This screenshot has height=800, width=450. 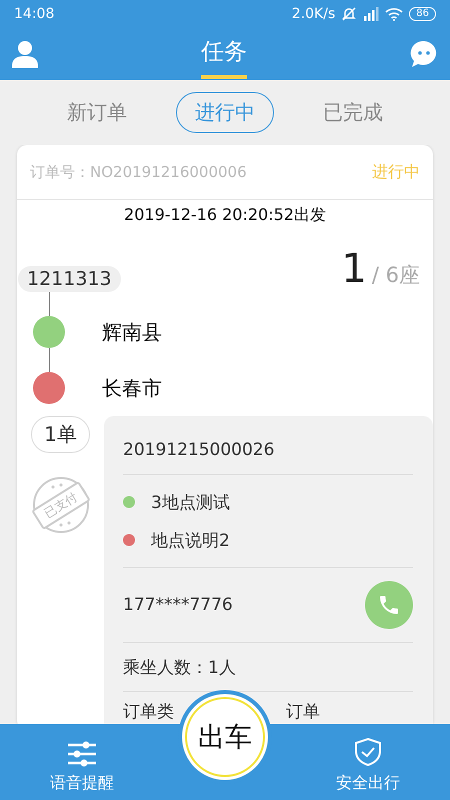 I want to click on order-tab: 进行中, so click(x=225, y=112).